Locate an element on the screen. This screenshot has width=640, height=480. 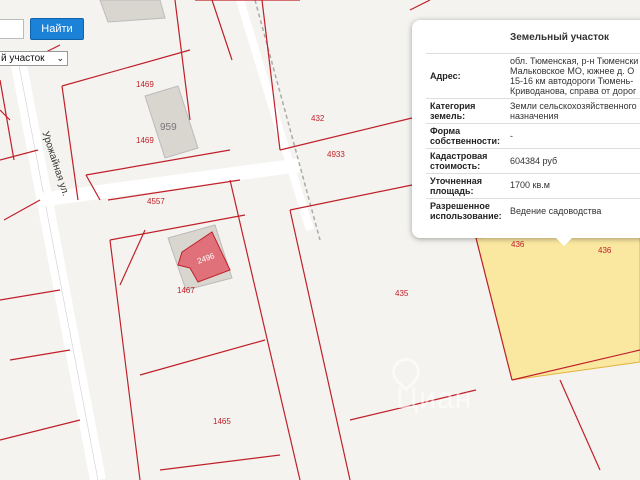
address-line: обл. Тюменская, р-н Тюменски is located at coordinates (574, 61).